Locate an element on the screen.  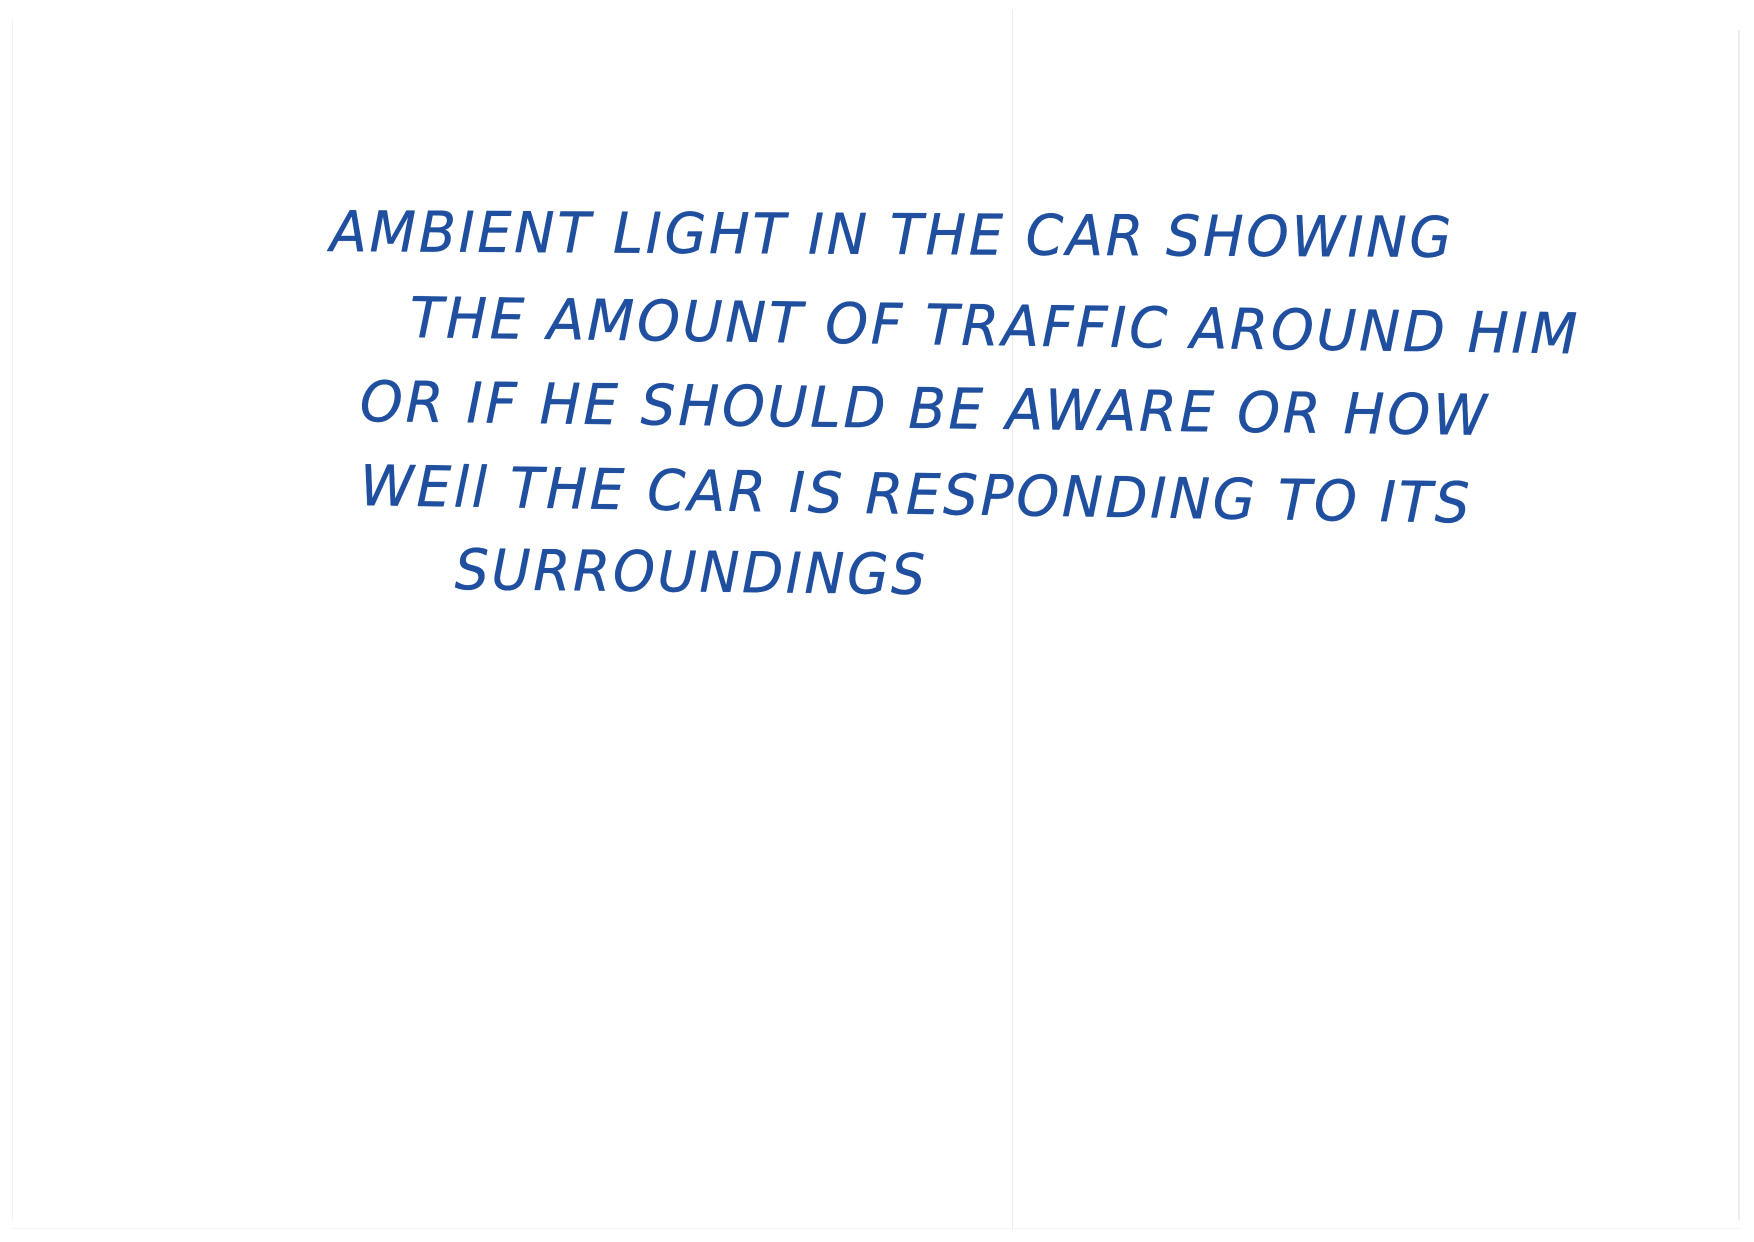
note-line-4: WEll THE CAR IS RESPONDING TO ITS is located at coordinates (916, 495).